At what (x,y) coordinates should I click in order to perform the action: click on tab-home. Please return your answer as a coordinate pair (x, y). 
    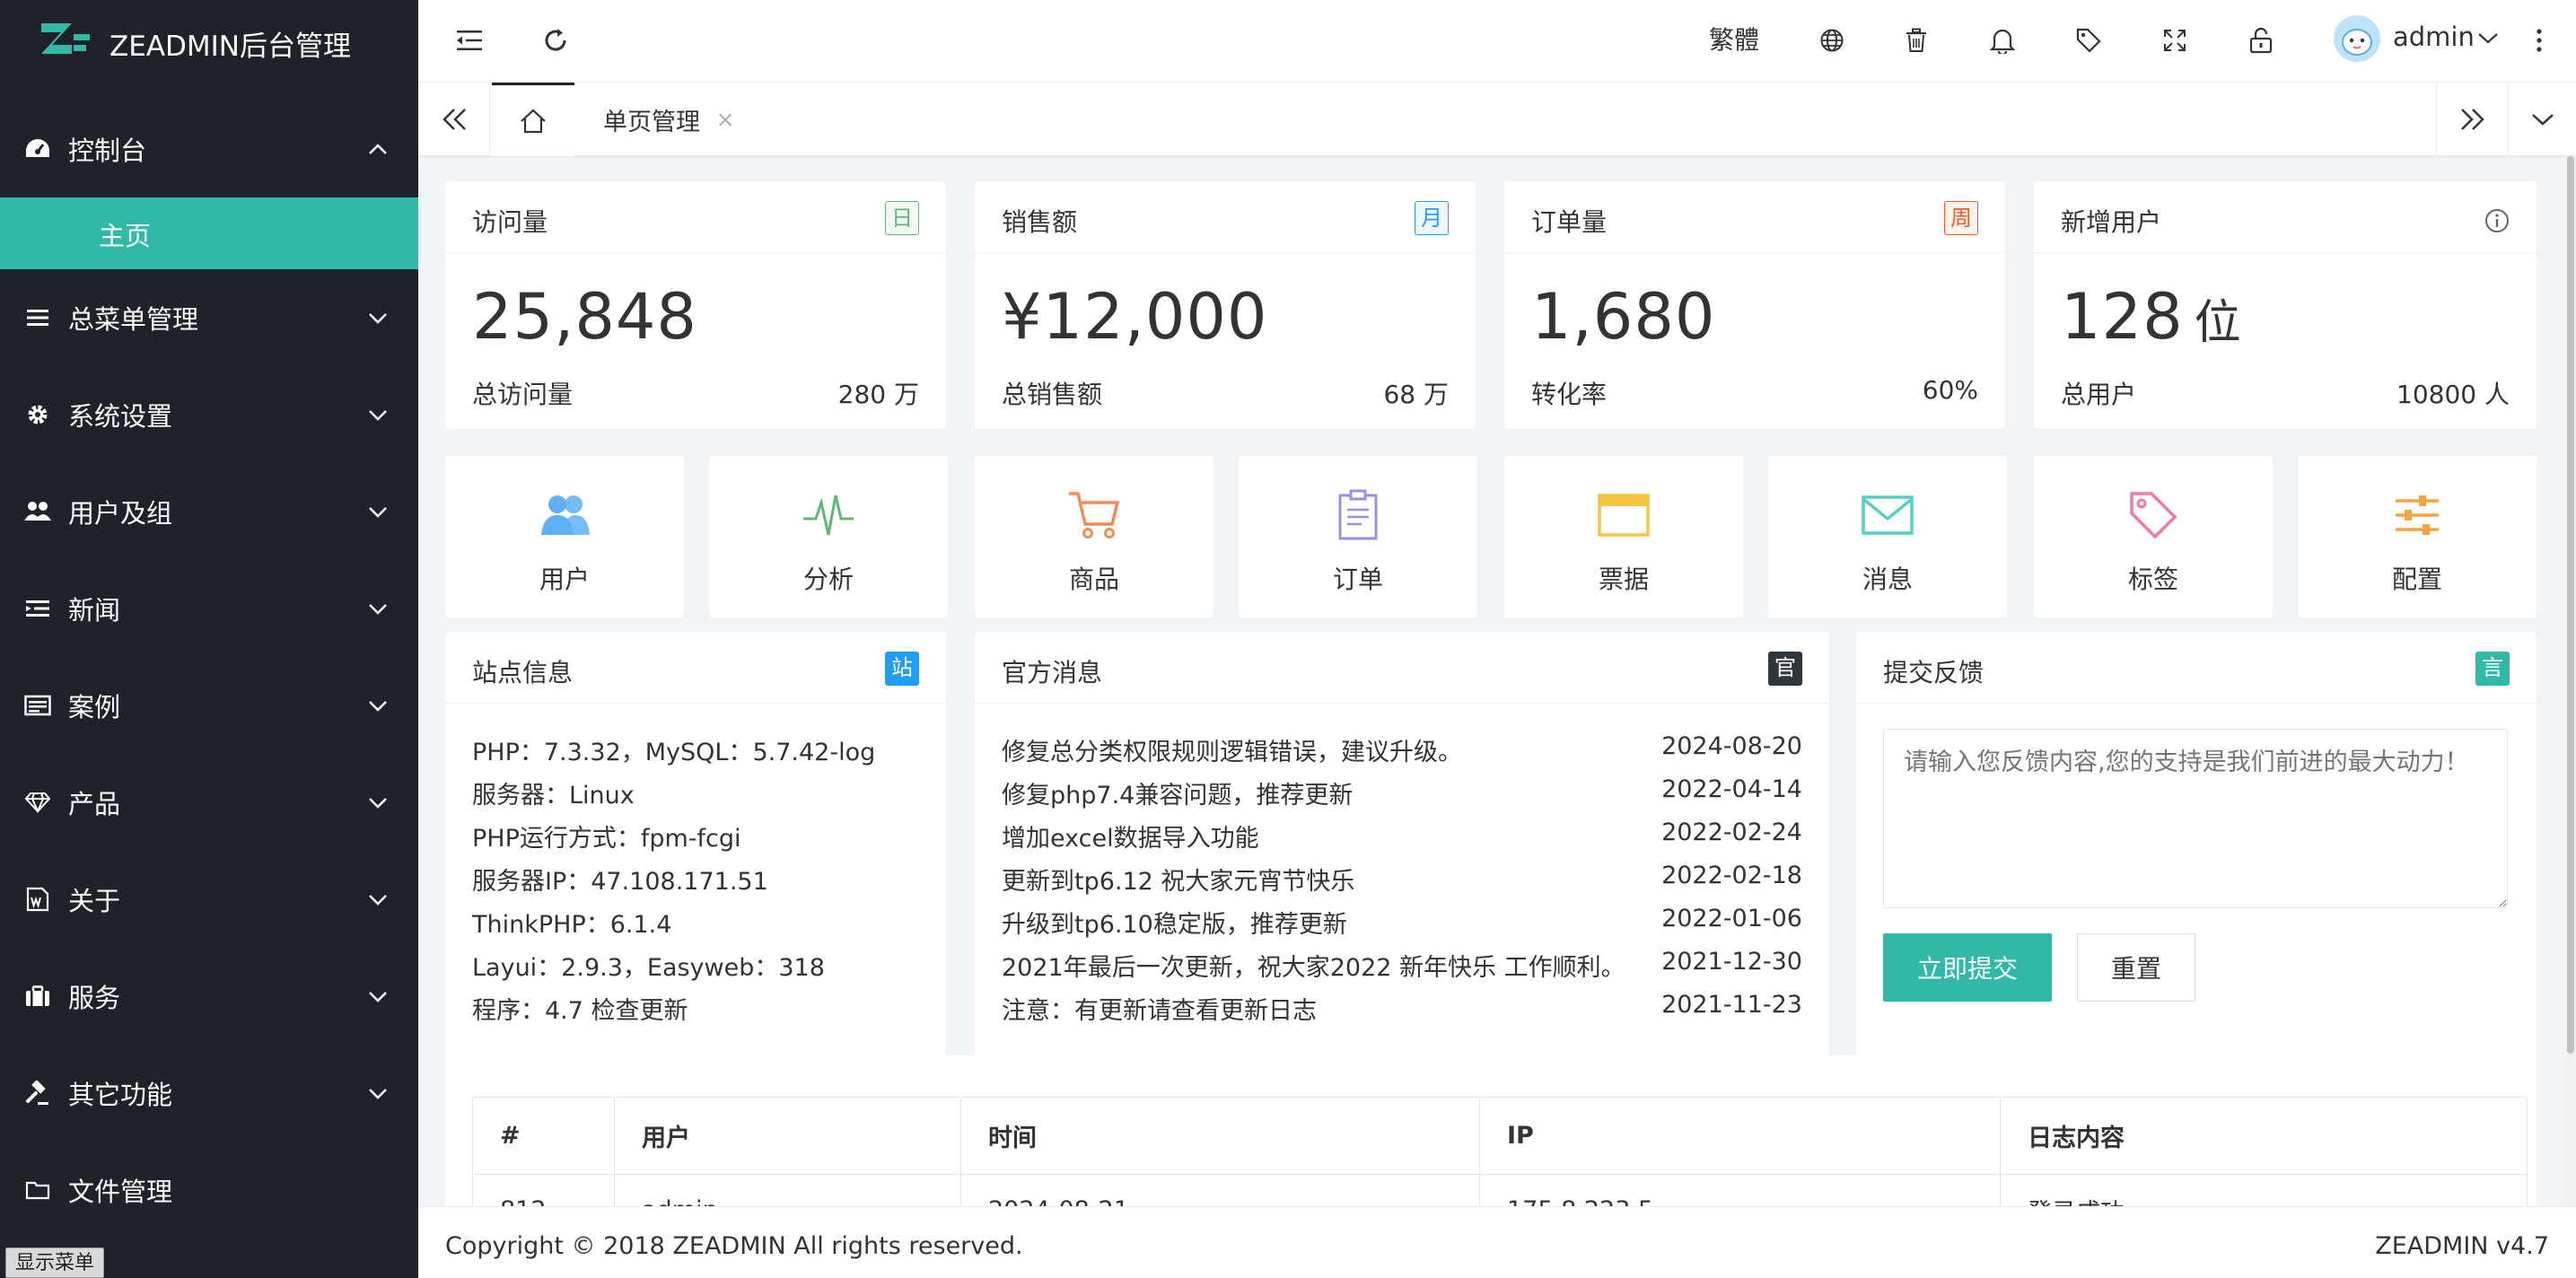
    Looking at the image, I should click on (533, 120).